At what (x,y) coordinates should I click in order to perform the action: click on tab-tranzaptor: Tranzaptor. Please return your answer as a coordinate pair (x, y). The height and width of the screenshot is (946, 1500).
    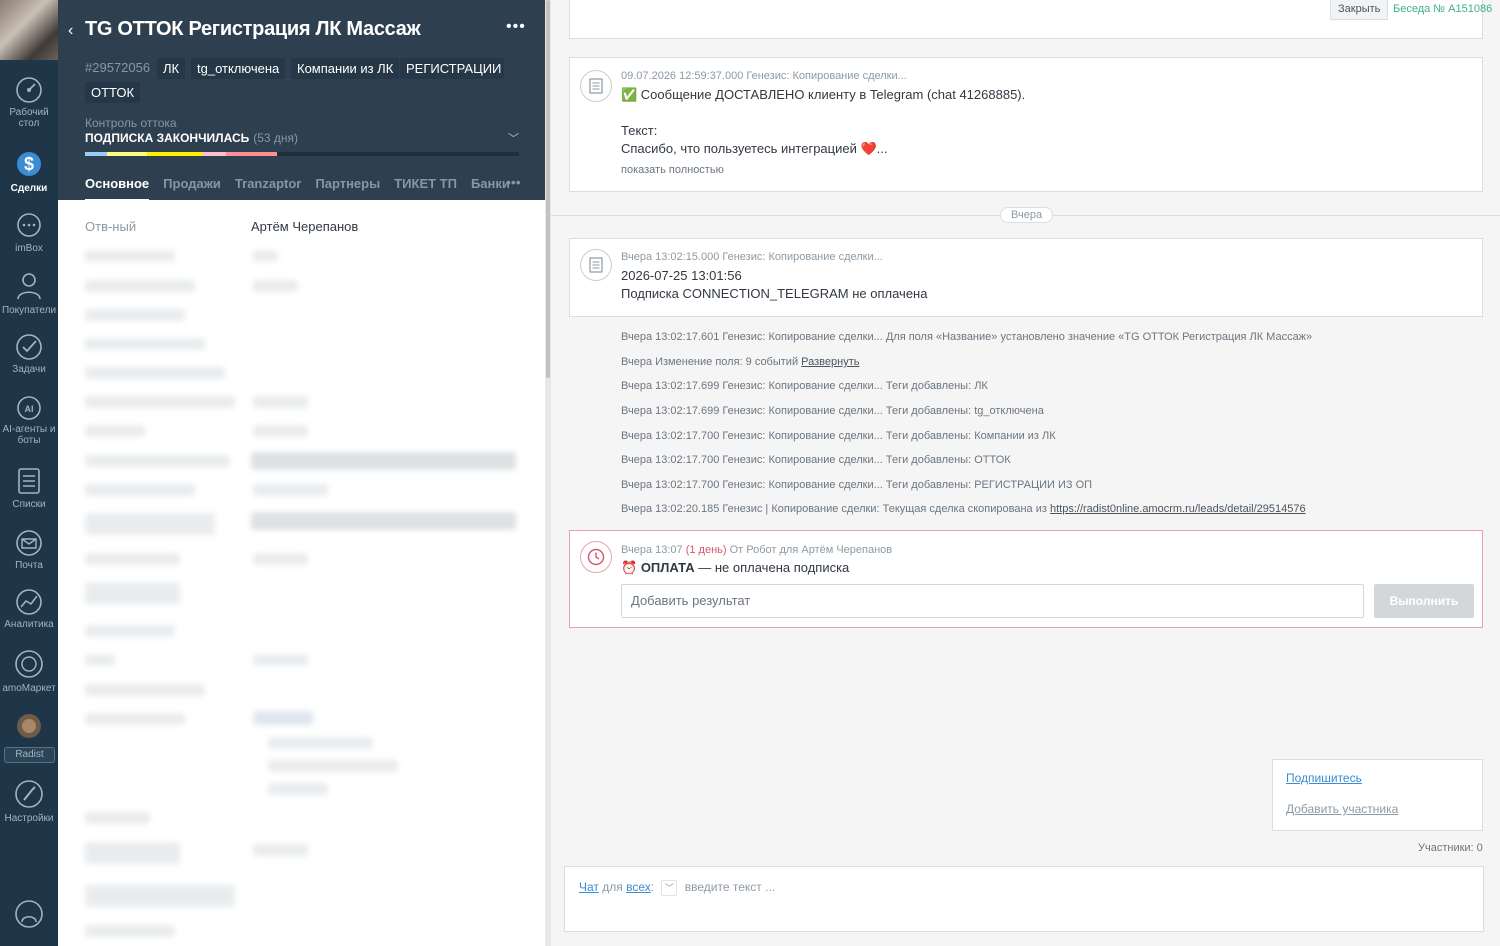
    Looking at the image, I should click on (268, 188).